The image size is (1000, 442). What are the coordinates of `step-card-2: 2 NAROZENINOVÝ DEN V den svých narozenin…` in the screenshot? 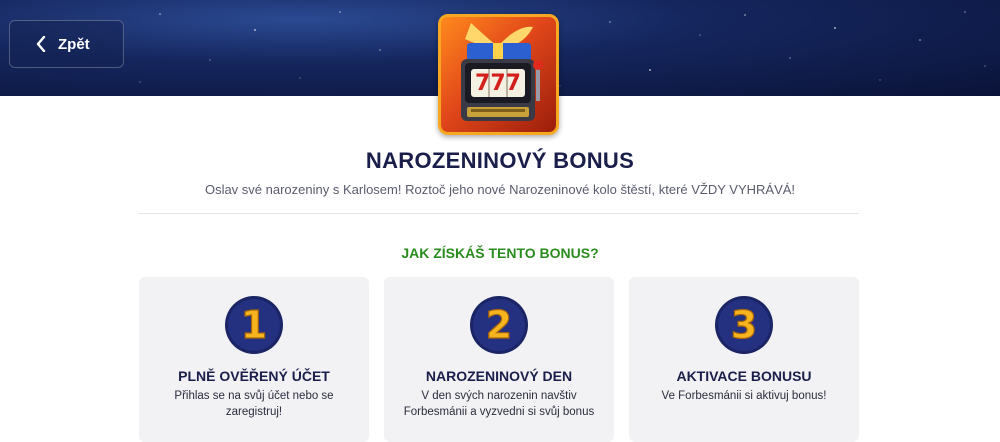 It's located at (499, 359).